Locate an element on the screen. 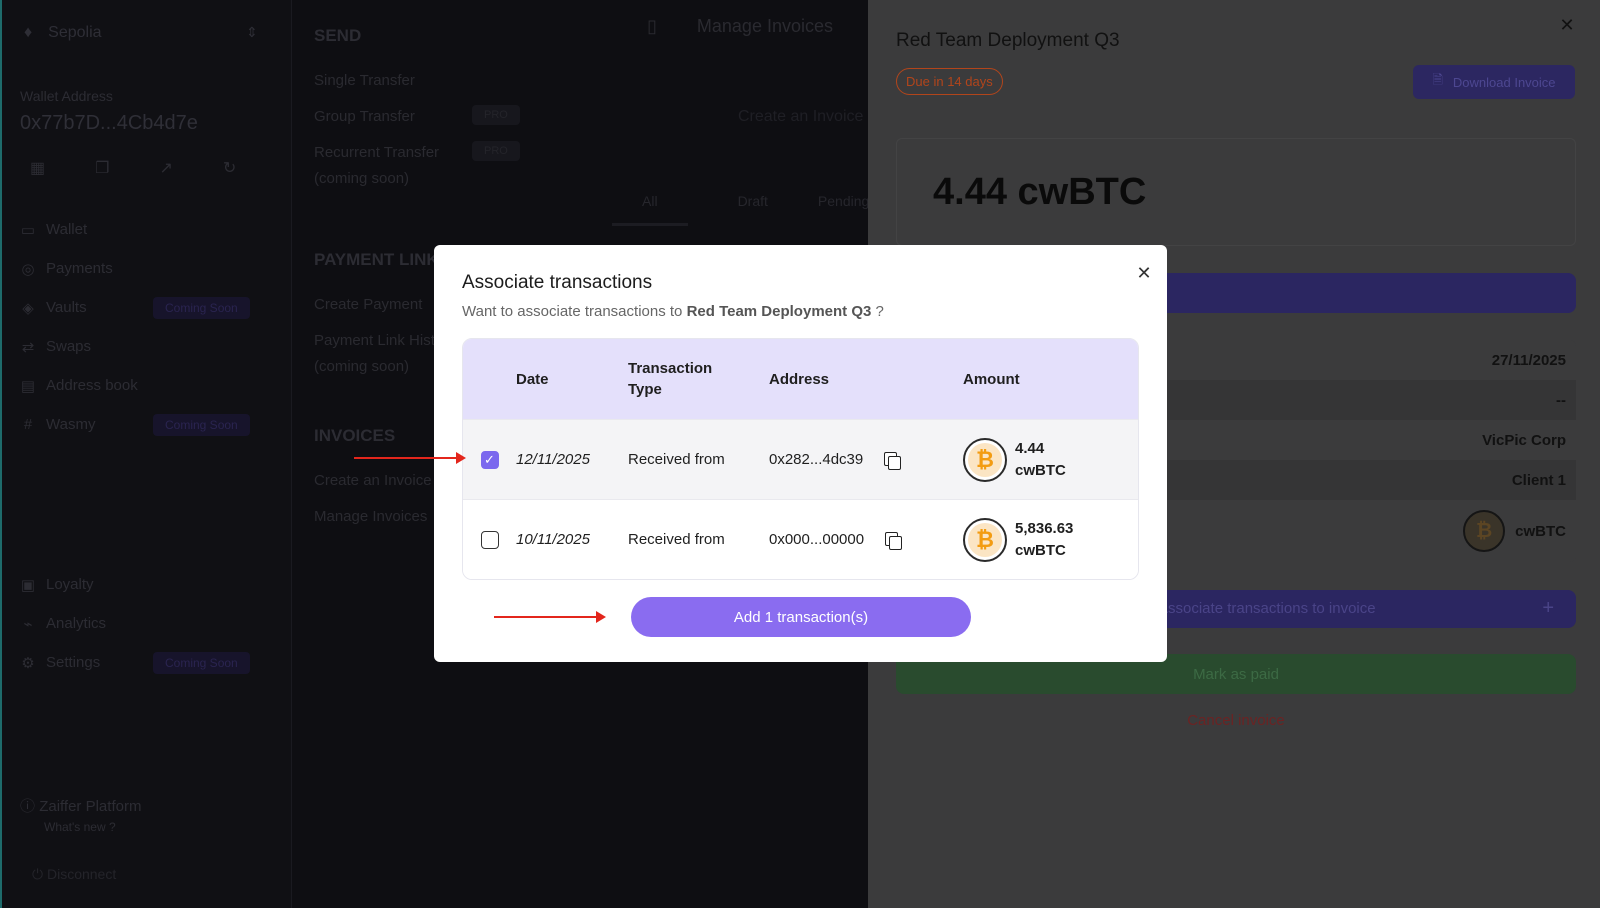  sidebar-item-label: Settings is located at coordinates (73, 662).